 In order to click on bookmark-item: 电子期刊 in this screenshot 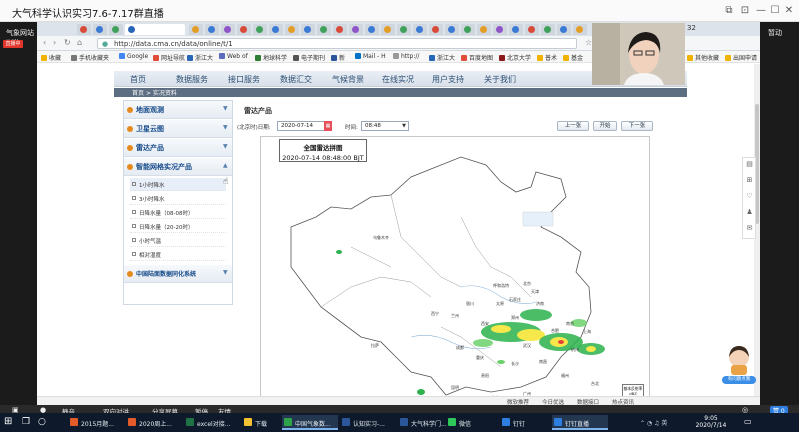, I will do `click(309, 57)`.